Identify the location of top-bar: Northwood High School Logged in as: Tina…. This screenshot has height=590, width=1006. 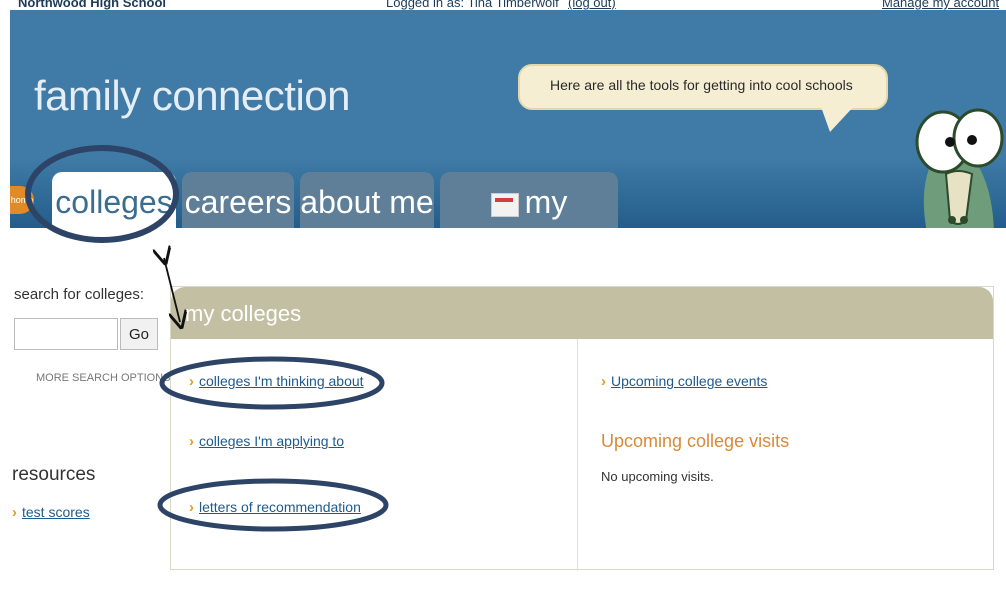
(503, 5).